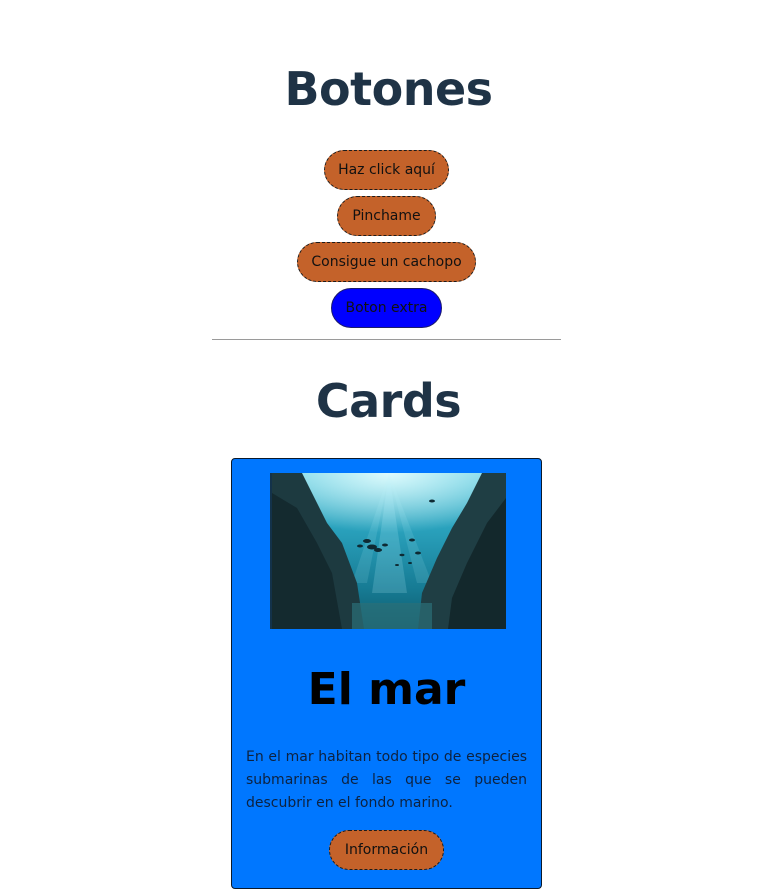  I want to click on card-image, so click(388, 551).